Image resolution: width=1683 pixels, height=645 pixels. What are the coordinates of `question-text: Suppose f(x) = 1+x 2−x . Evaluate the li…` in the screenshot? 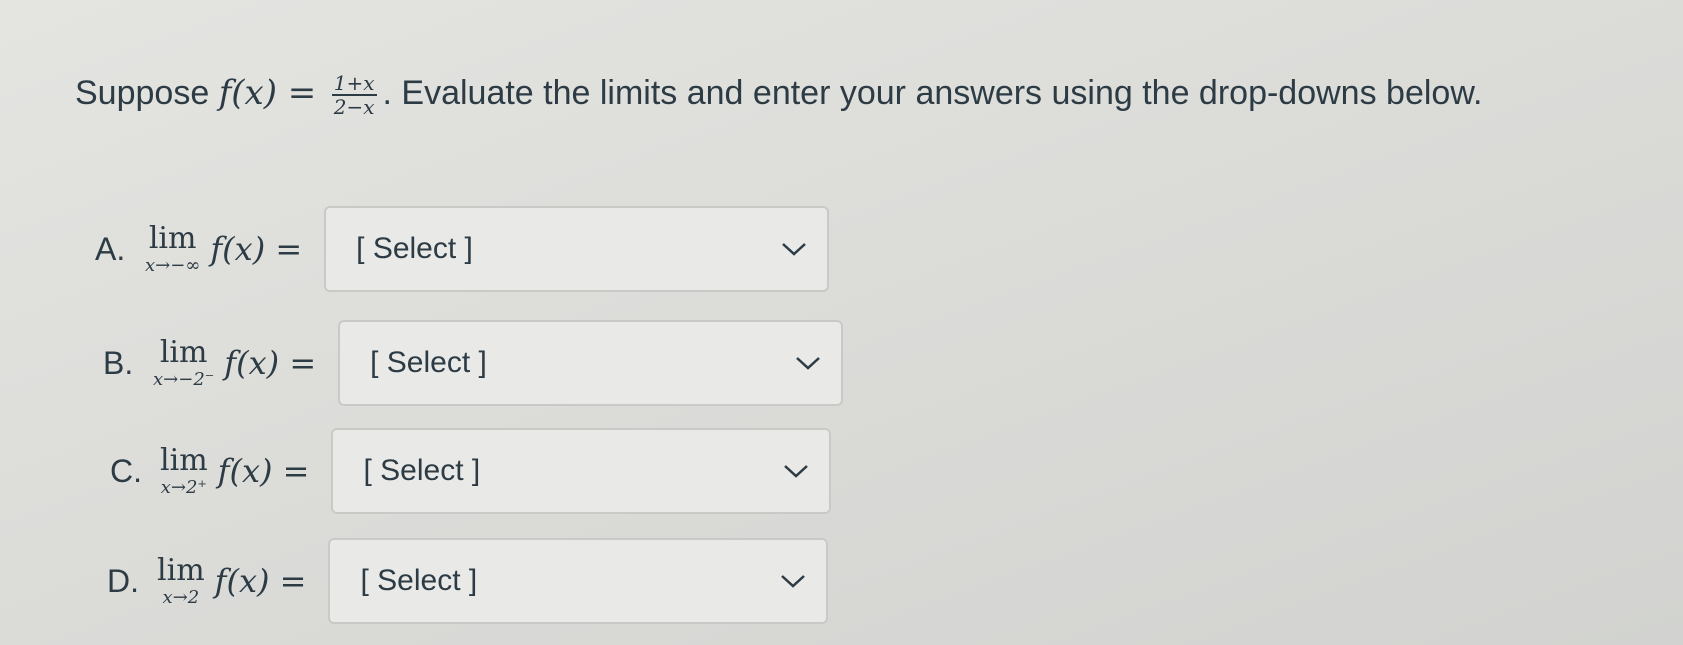 It's located at (825, 93).